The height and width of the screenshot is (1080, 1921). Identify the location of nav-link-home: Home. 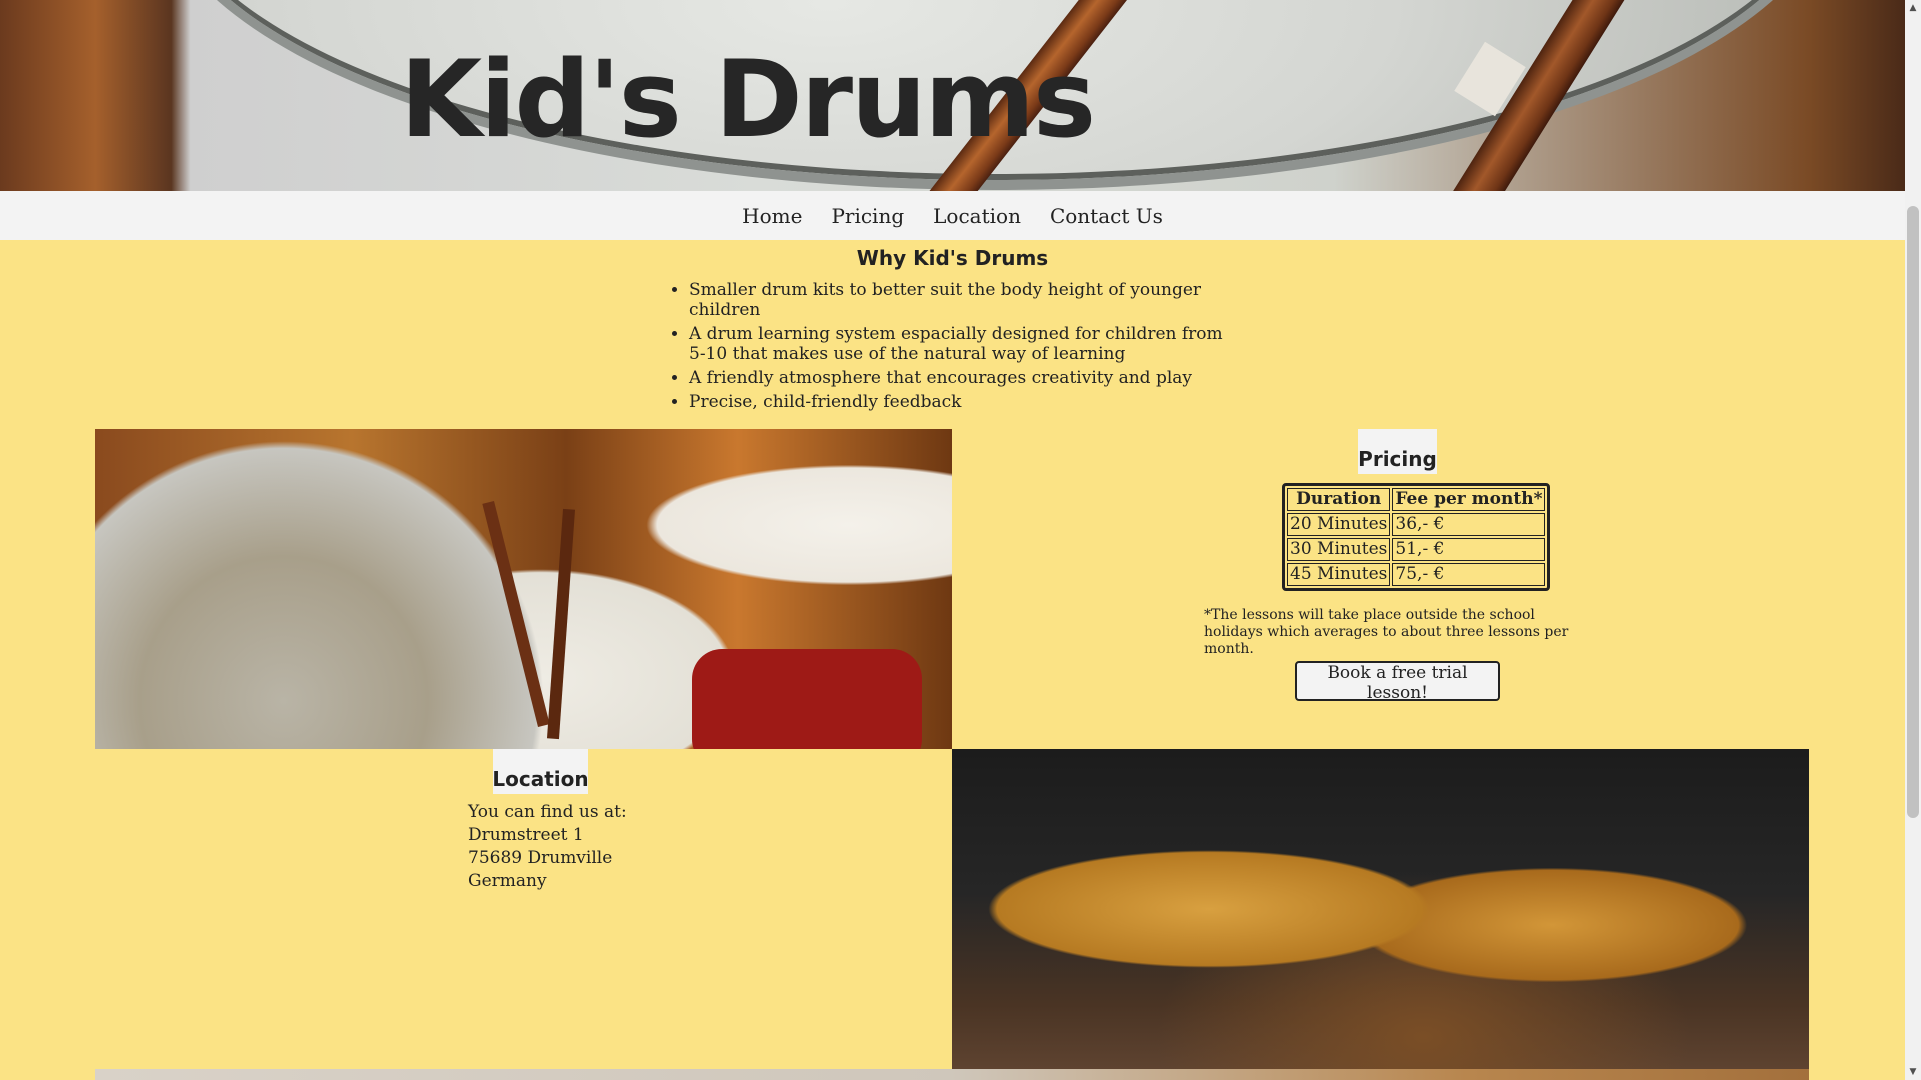
(772, 216).